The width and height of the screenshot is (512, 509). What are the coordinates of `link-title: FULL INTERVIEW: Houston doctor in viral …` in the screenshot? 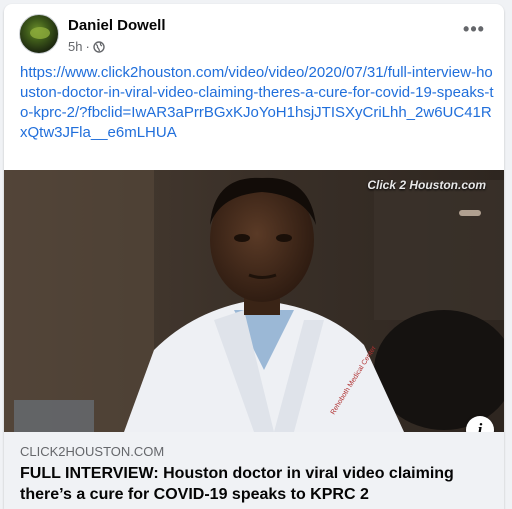 It's located at (240, 484).